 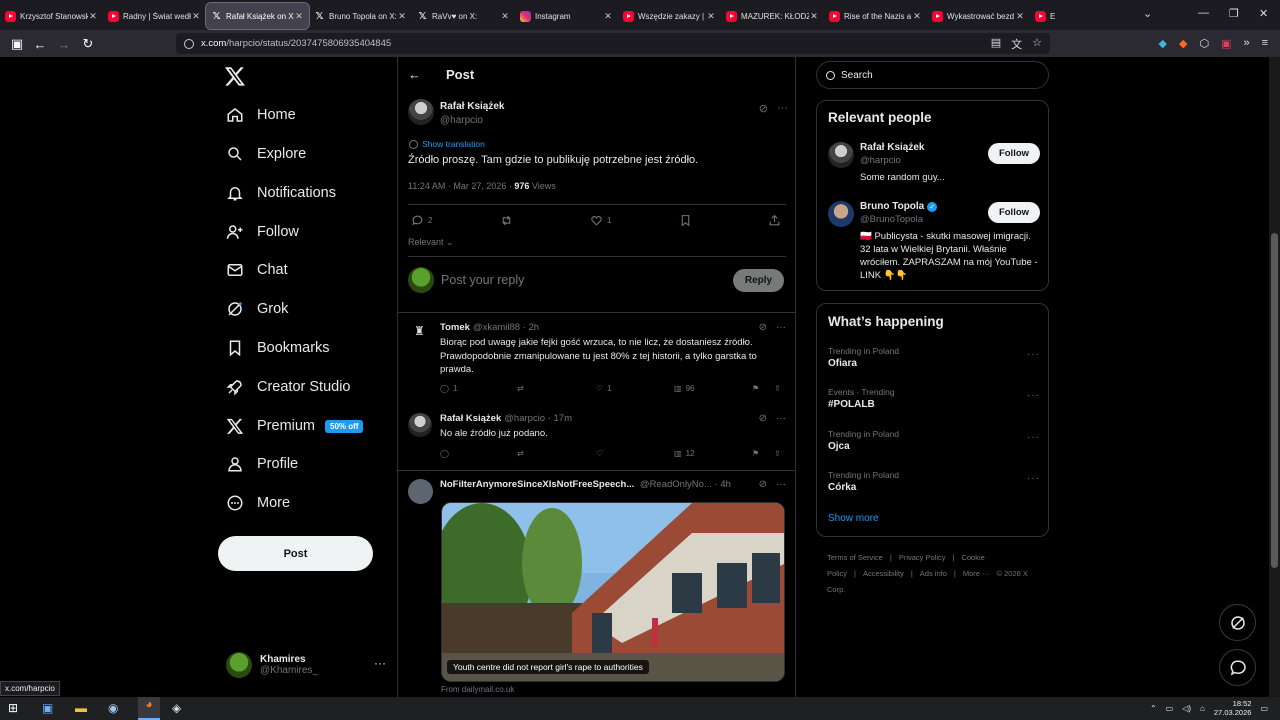 I want to click on person-avatar, so click(x=841, y=155).